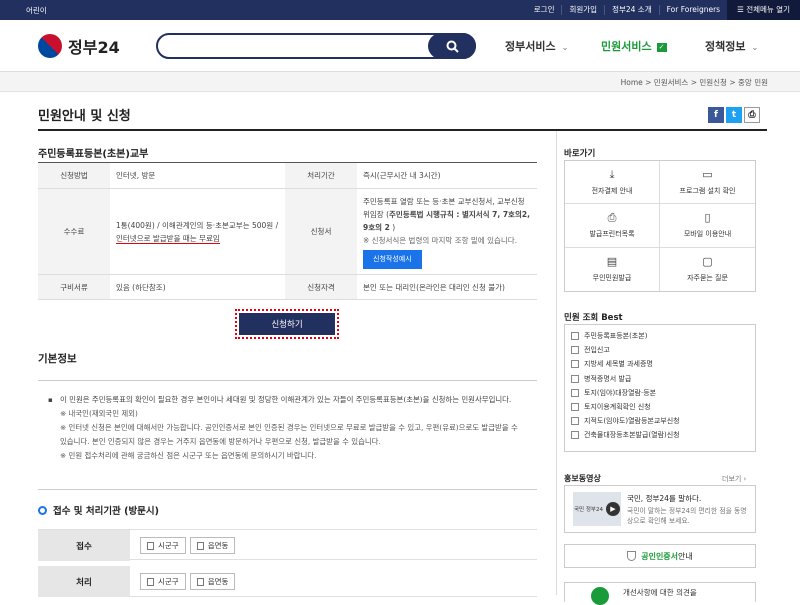 This screenshot has height=605, width=800. What do you see at coordinates (632, 556) in the screenshot?
I see `shield-icon` at bounding box center [632, 556].